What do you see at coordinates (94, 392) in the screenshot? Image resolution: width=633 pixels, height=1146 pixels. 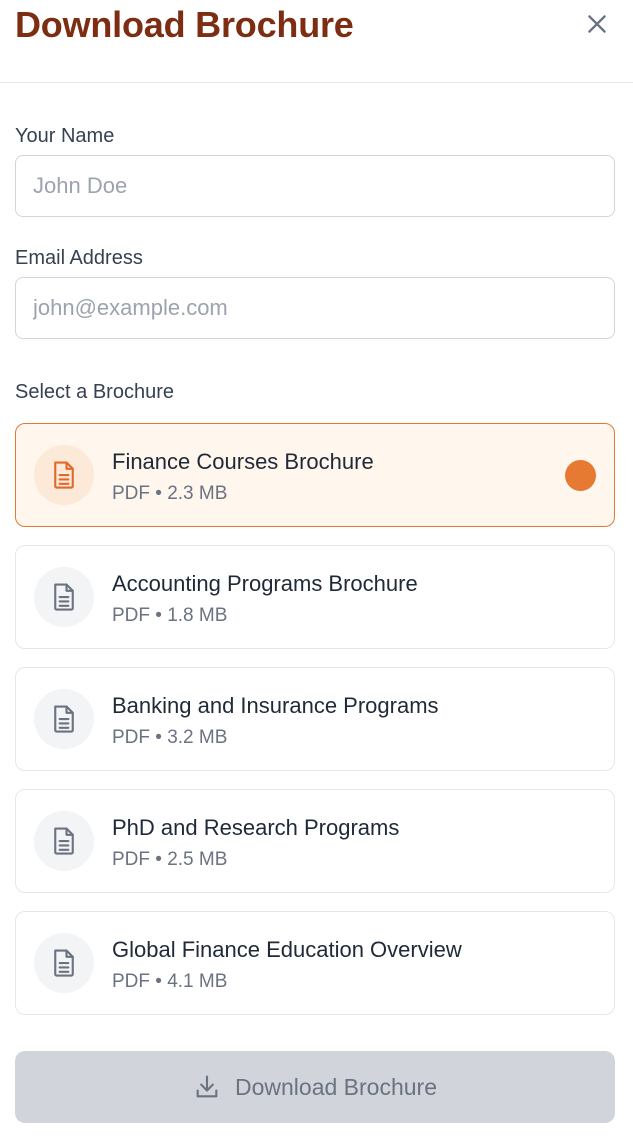 I see `brochure-section-label: Select a Brochure` at bounding box center [94, 392].